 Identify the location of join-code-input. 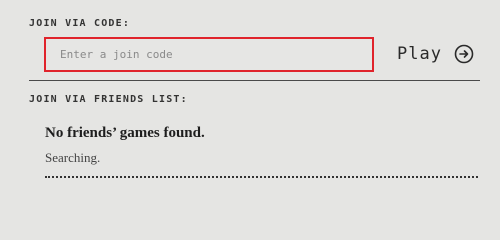
(209, 54).